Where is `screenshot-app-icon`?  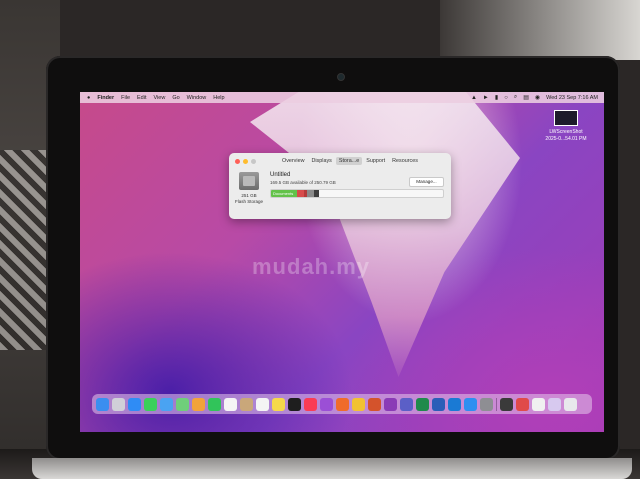 screenshot-app-icon is located at coordinates (506, 404).